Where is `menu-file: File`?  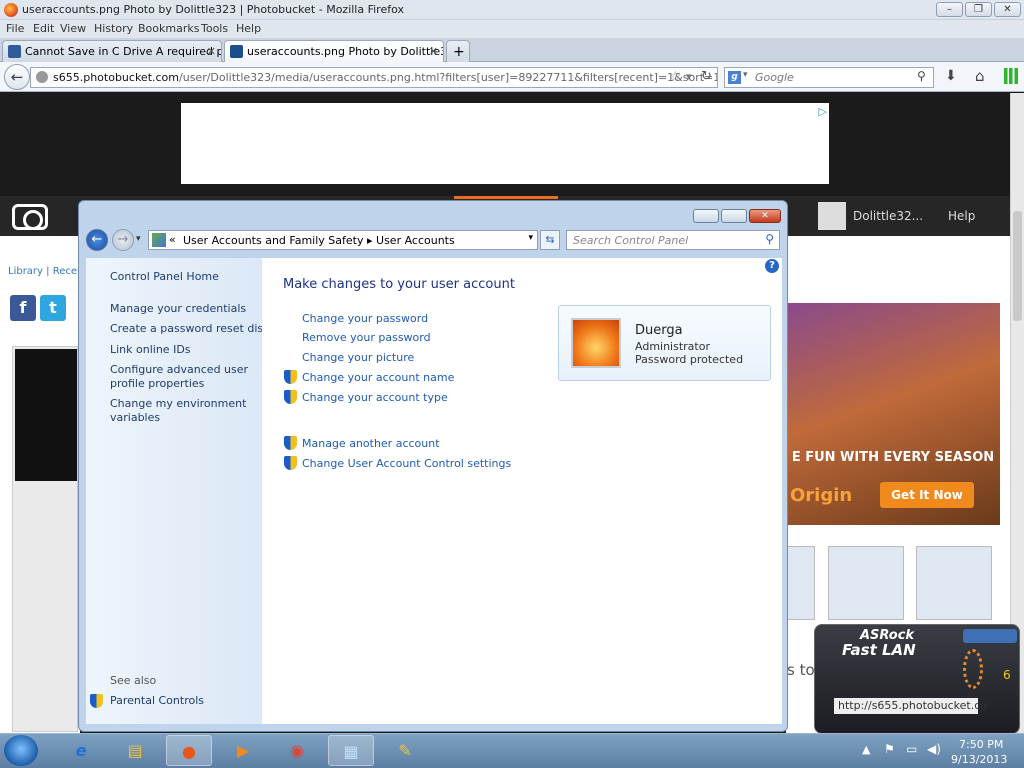 menu-file: File is located at coordinates (15, 28).